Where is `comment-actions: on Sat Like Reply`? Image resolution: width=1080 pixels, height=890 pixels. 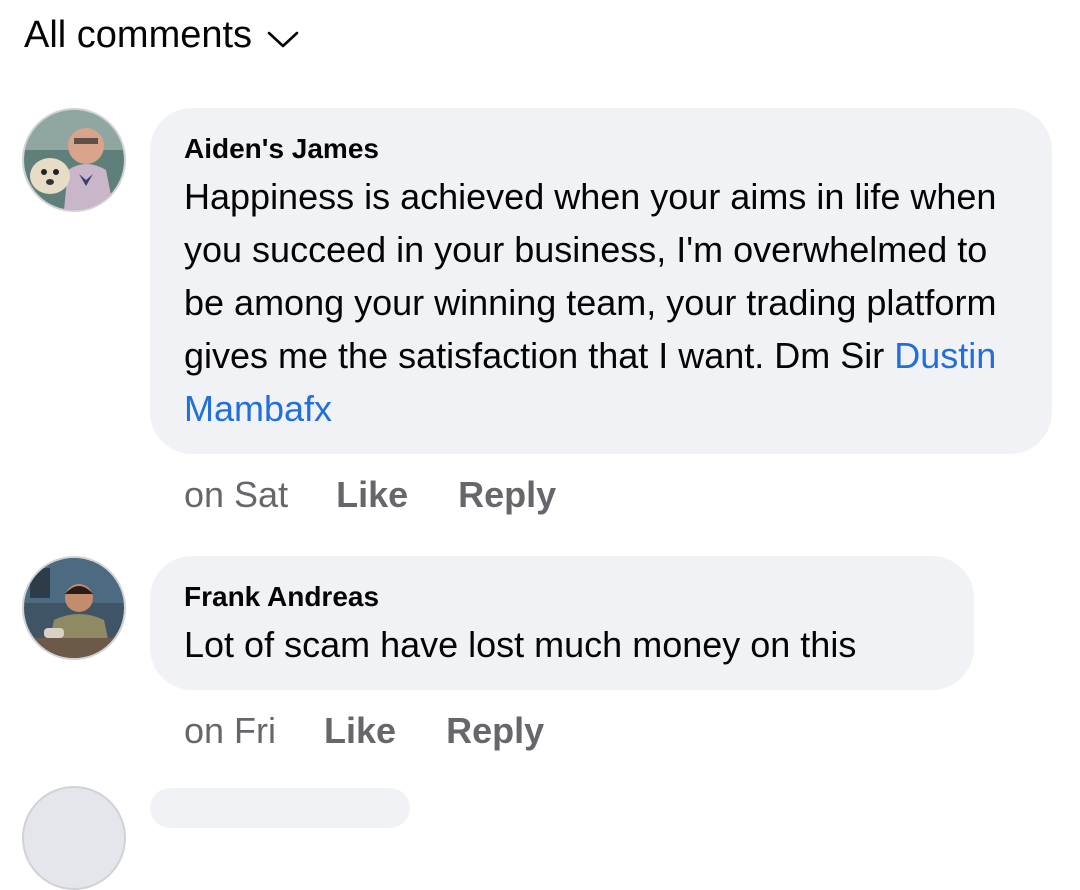
comment-actions: on Sat Like Reply is located at coordinates (395, 495).